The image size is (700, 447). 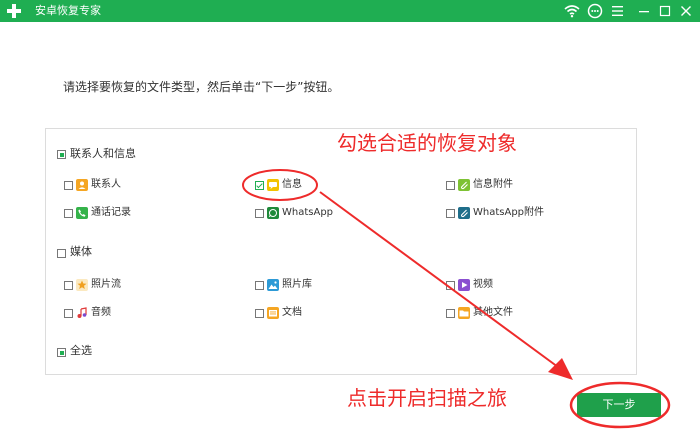 I want to click on messages-highlight-ellipse, so click(x=280, y=185).